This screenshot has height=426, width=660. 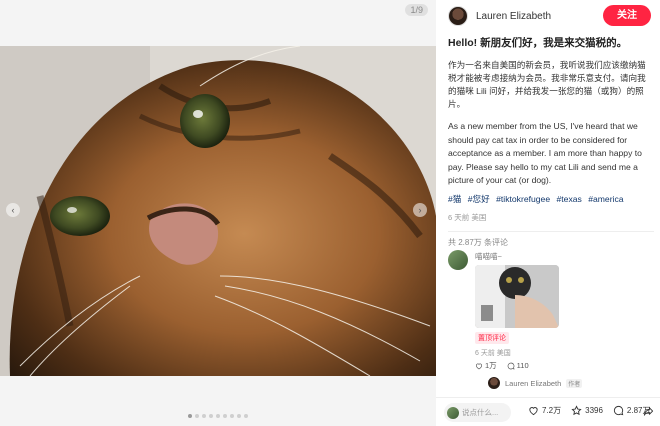 What do you see at coordinates (502, 365) in the screenshot?
I see `comment-actions: 1万 110` at bounding box center [502, 365].